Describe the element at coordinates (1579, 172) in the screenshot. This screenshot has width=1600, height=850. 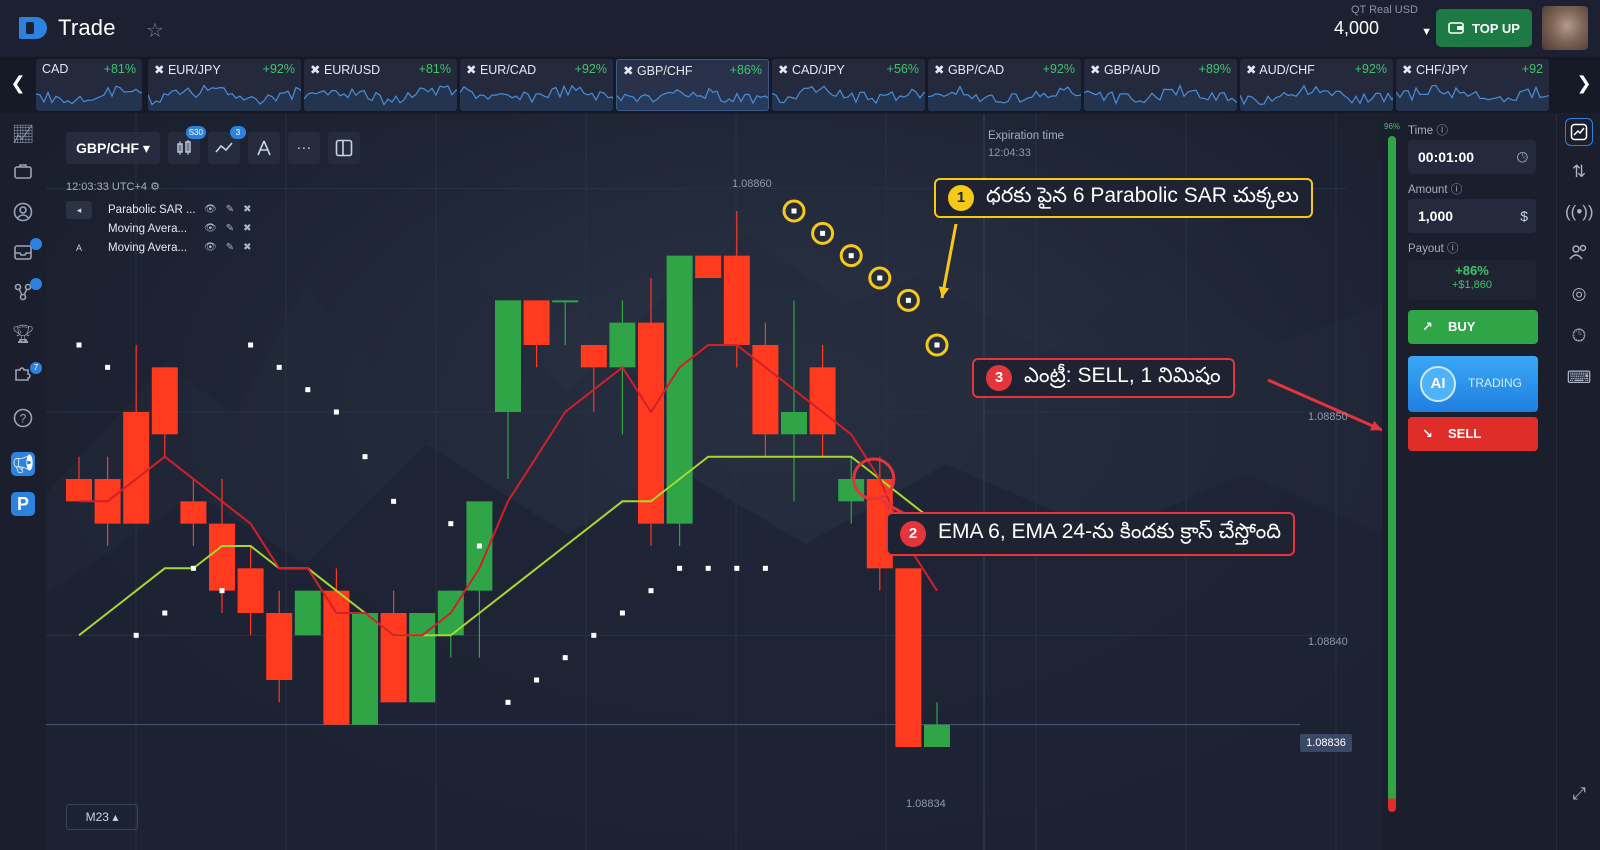
I see `trades-updown-icon: ⇅` at that location.